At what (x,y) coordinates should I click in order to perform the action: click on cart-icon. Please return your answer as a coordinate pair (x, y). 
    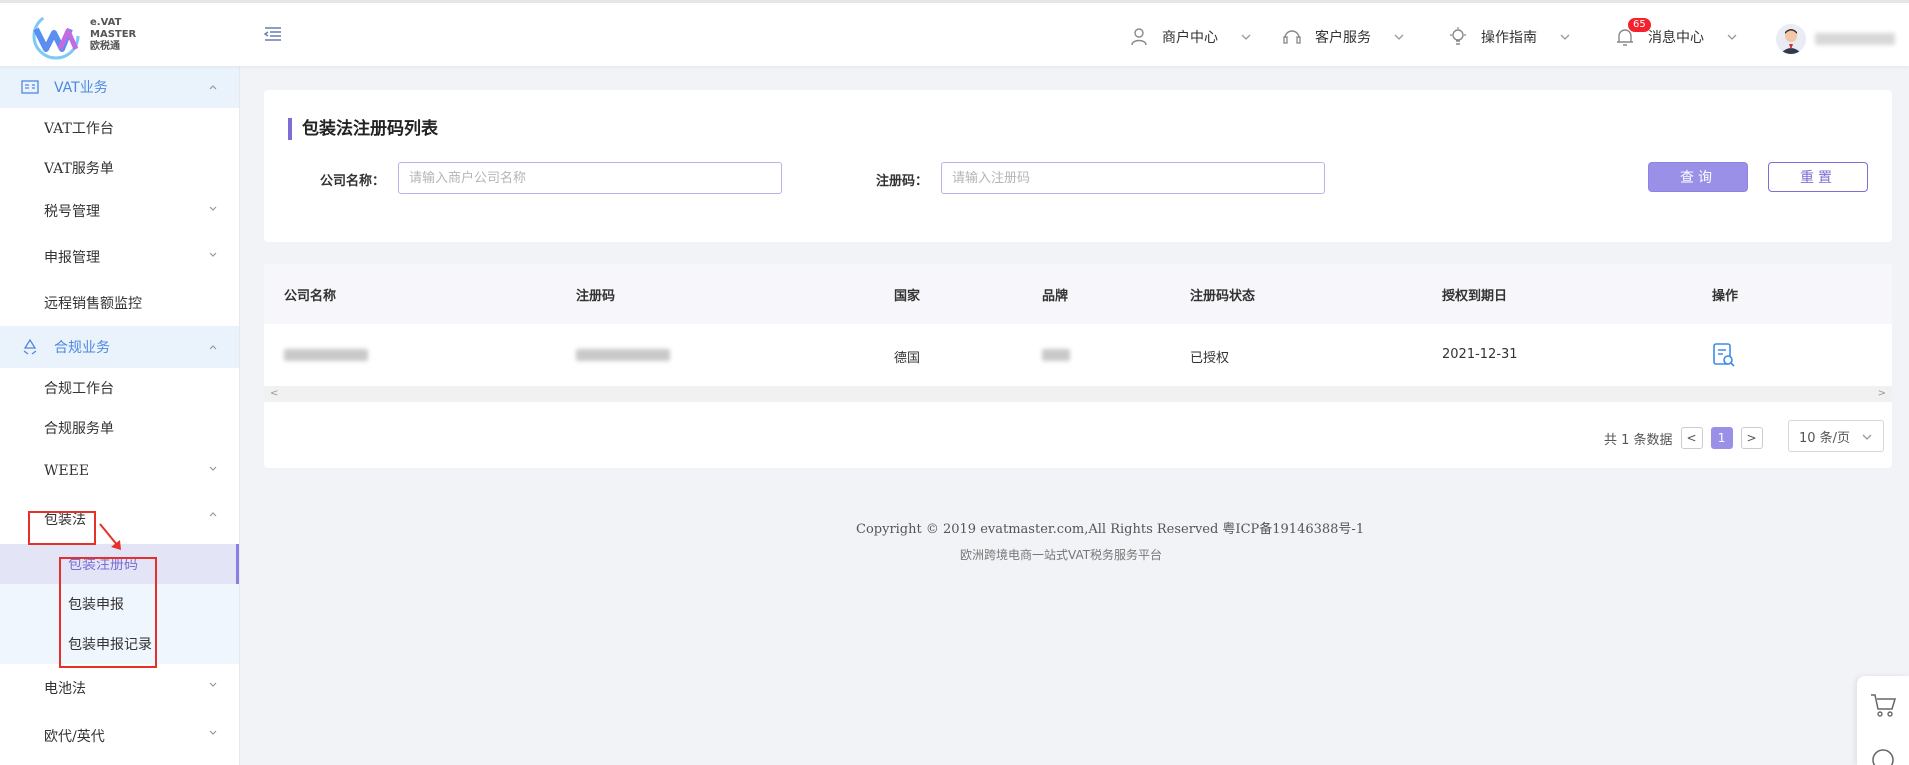
    Looking at the image, I should click on (1883, 705).